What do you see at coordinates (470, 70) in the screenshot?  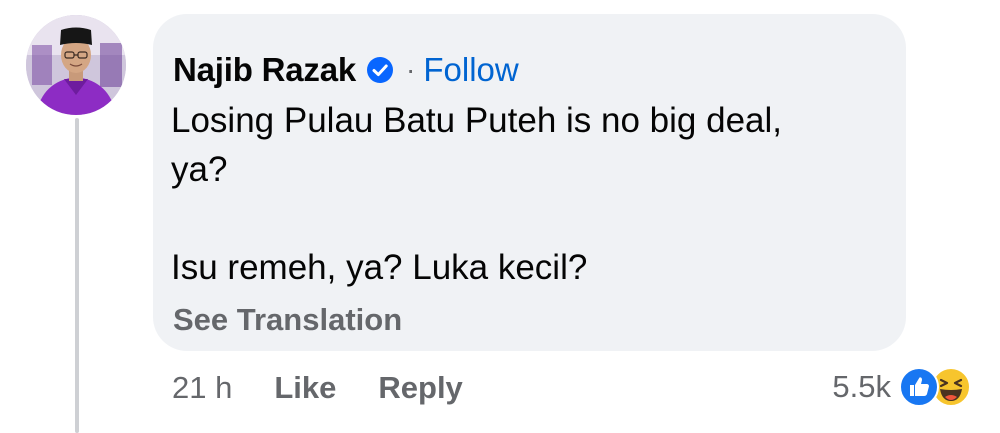 I see `follow-button: Follow` at bounding box center [470, 70].